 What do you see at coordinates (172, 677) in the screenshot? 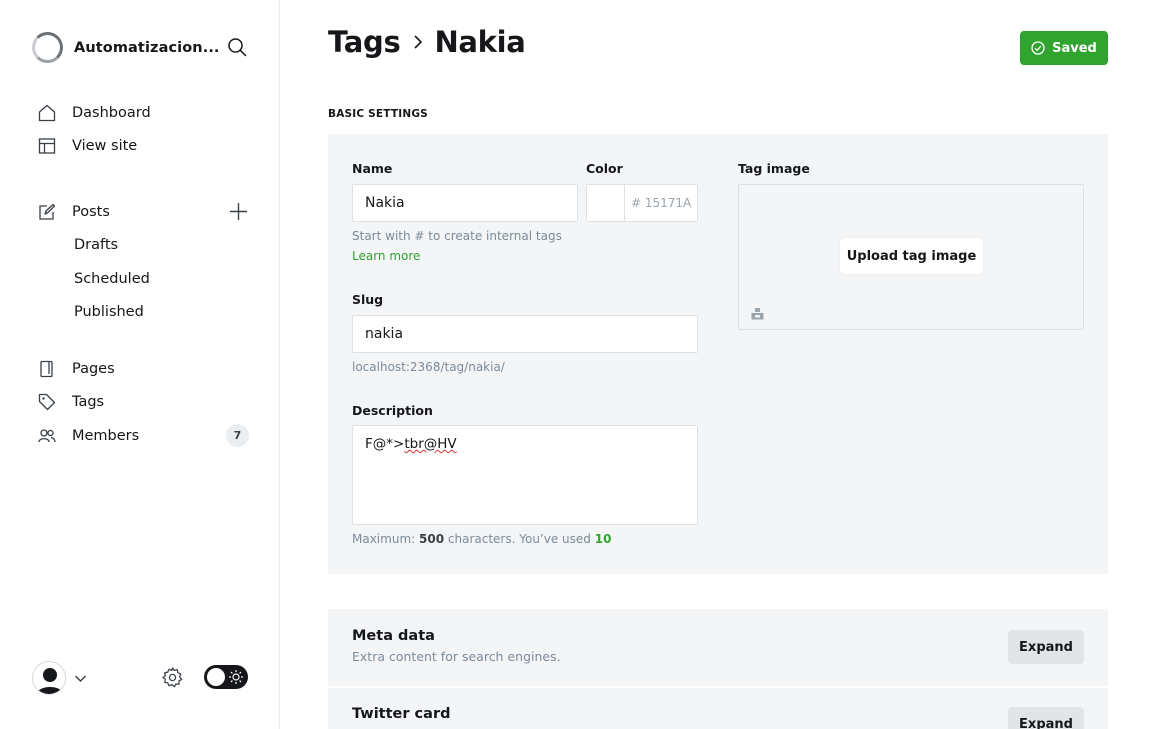
I see `gear-icon` at bounding box center [172, 677].